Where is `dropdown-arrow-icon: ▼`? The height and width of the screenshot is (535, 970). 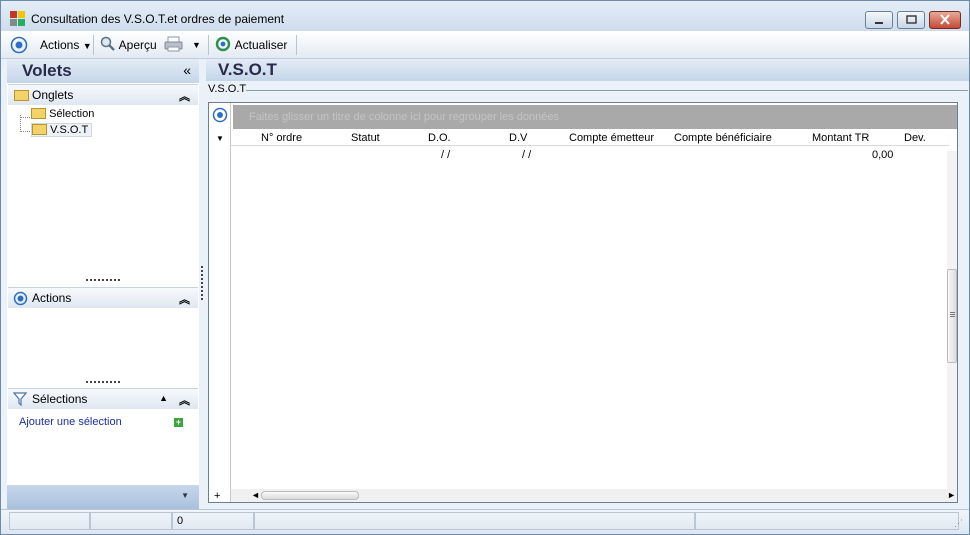 dropdown-arrow-icon: ▼ is located at coordinates (87, 46).